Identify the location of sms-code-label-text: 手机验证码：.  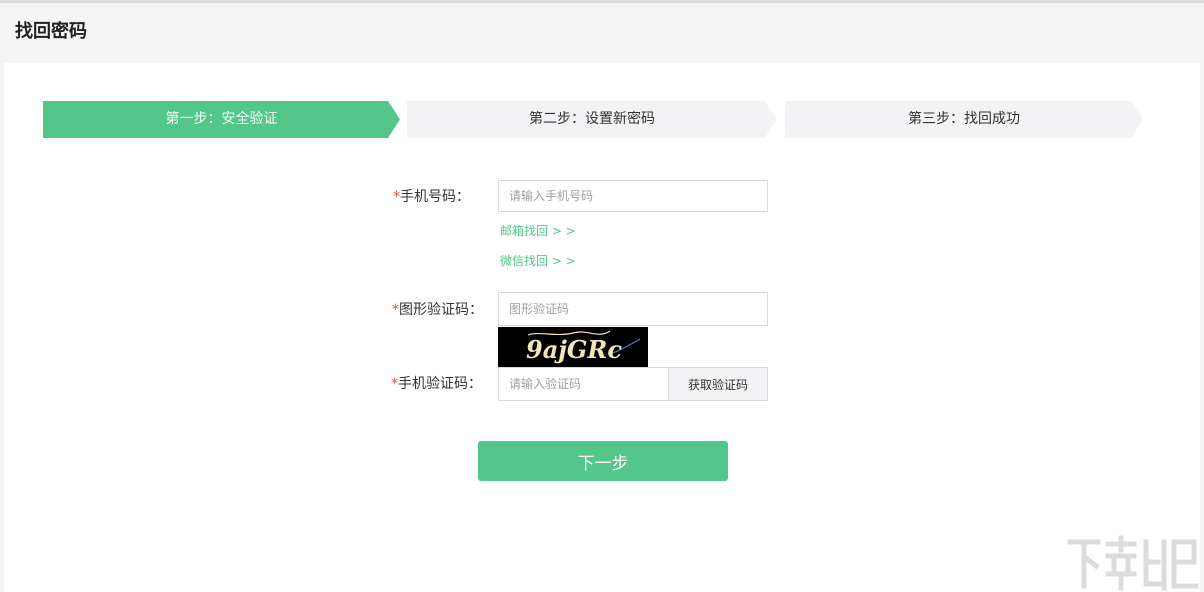
(440, 384).